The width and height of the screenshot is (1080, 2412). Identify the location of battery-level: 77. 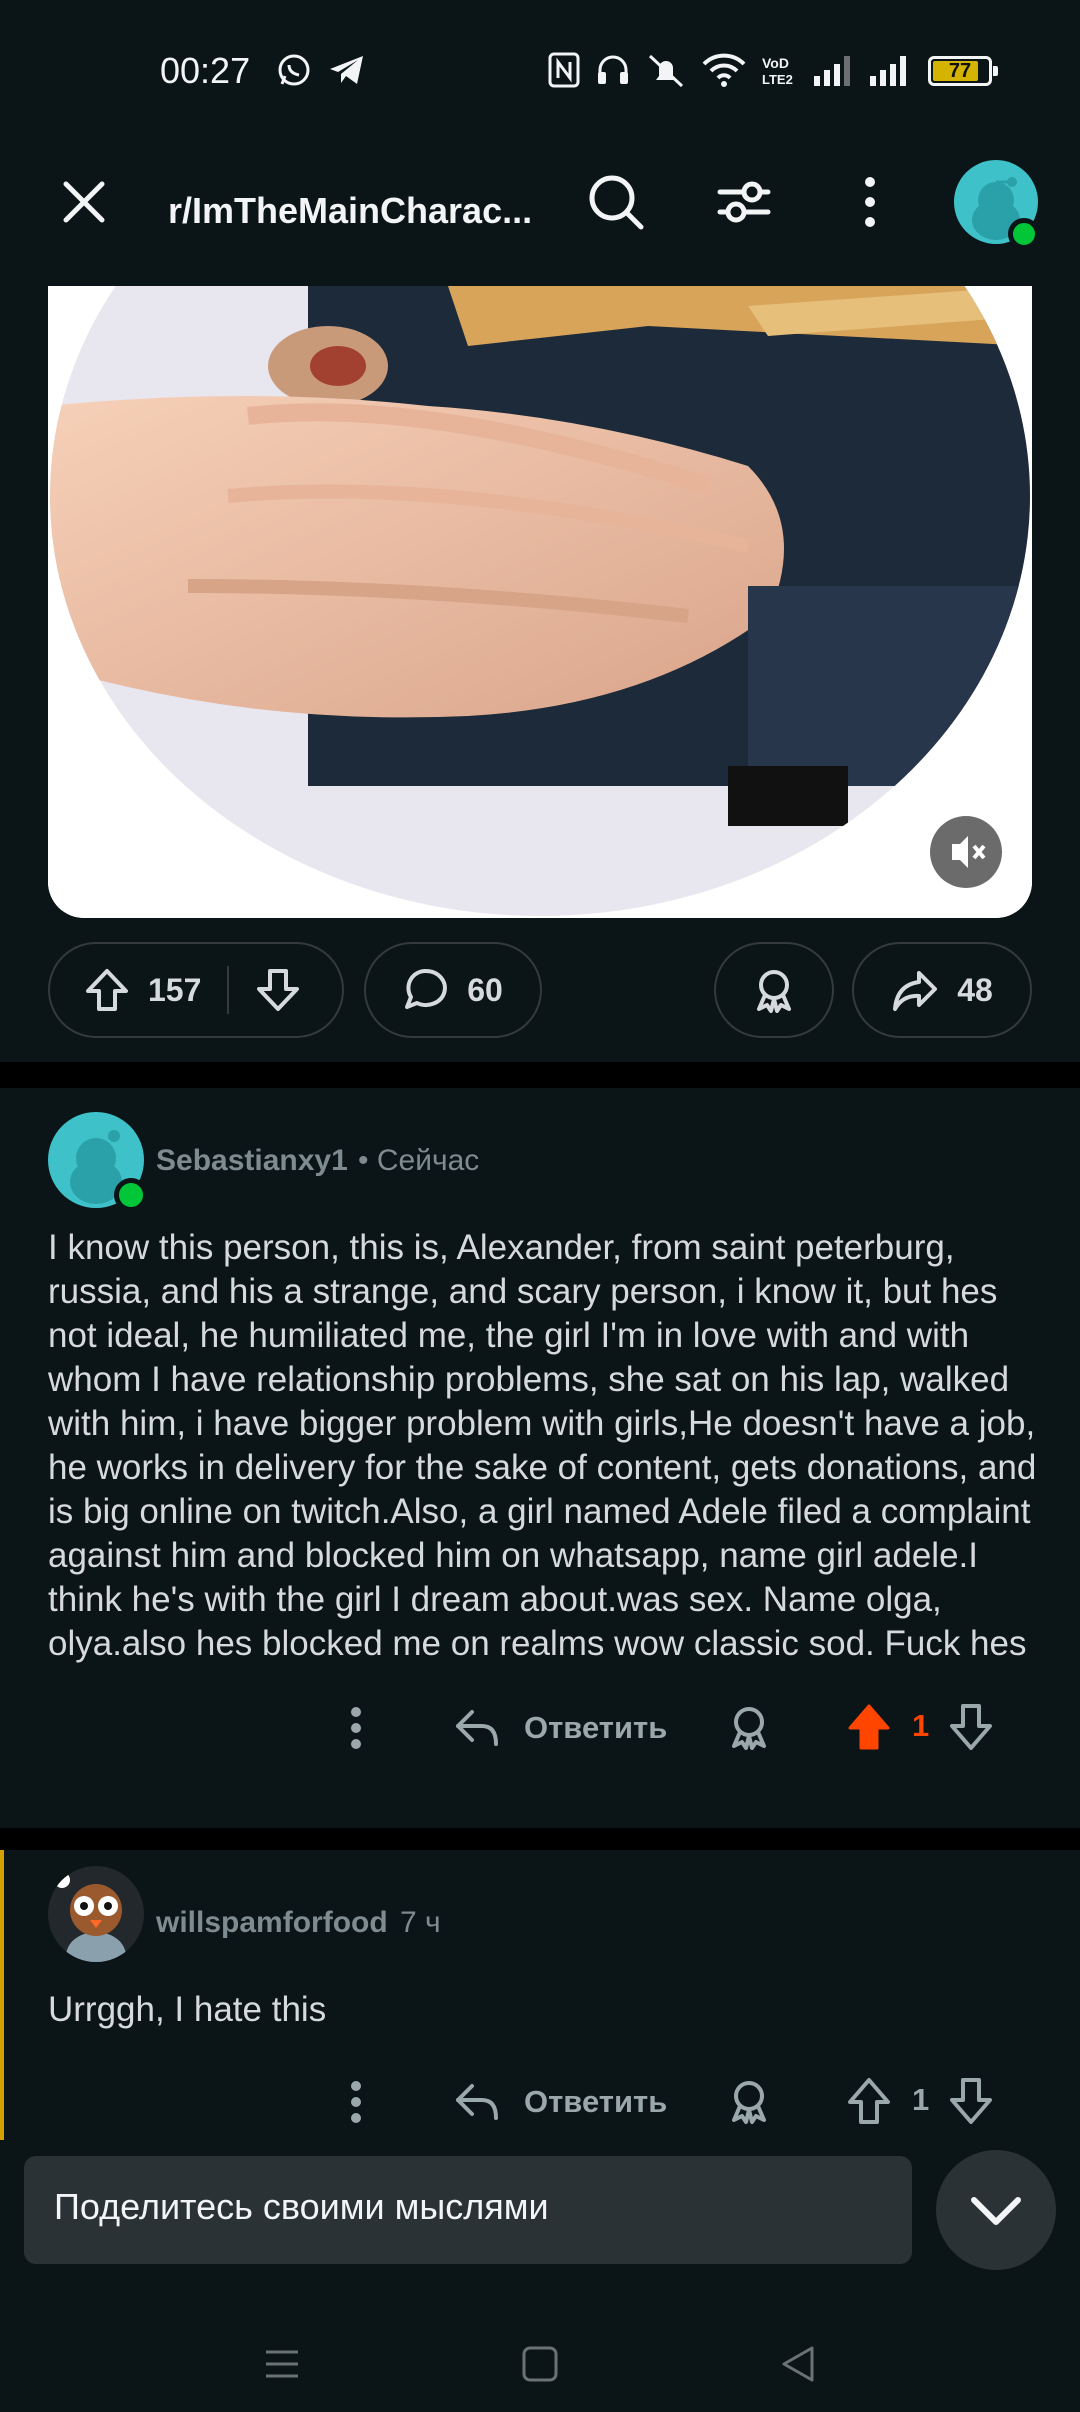
(960, 71).